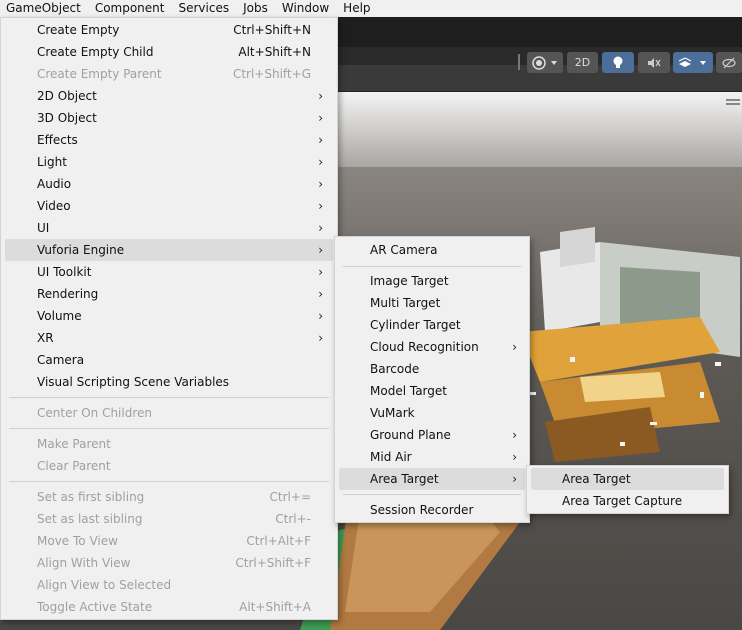 The height and width of the screenshot is (630, 742). Describe the element at coordinates (169, 413) in the screenshot. I see `menu-item-center-on-children: Center On Children` at that location.